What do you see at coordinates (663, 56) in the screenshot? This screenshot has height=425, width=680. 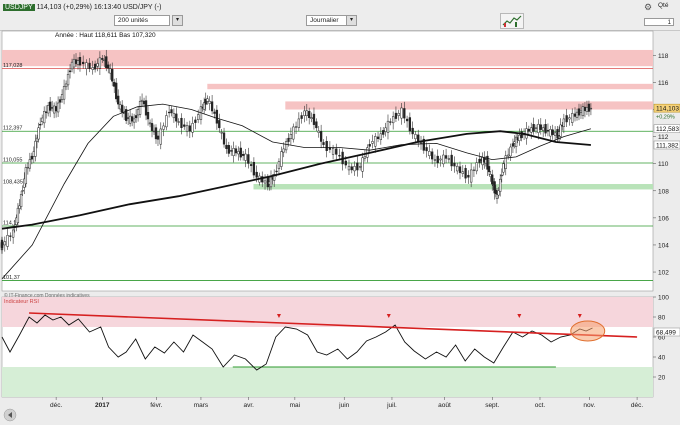 I see `y-tick-label: 118` at bounding box center [663, 56].